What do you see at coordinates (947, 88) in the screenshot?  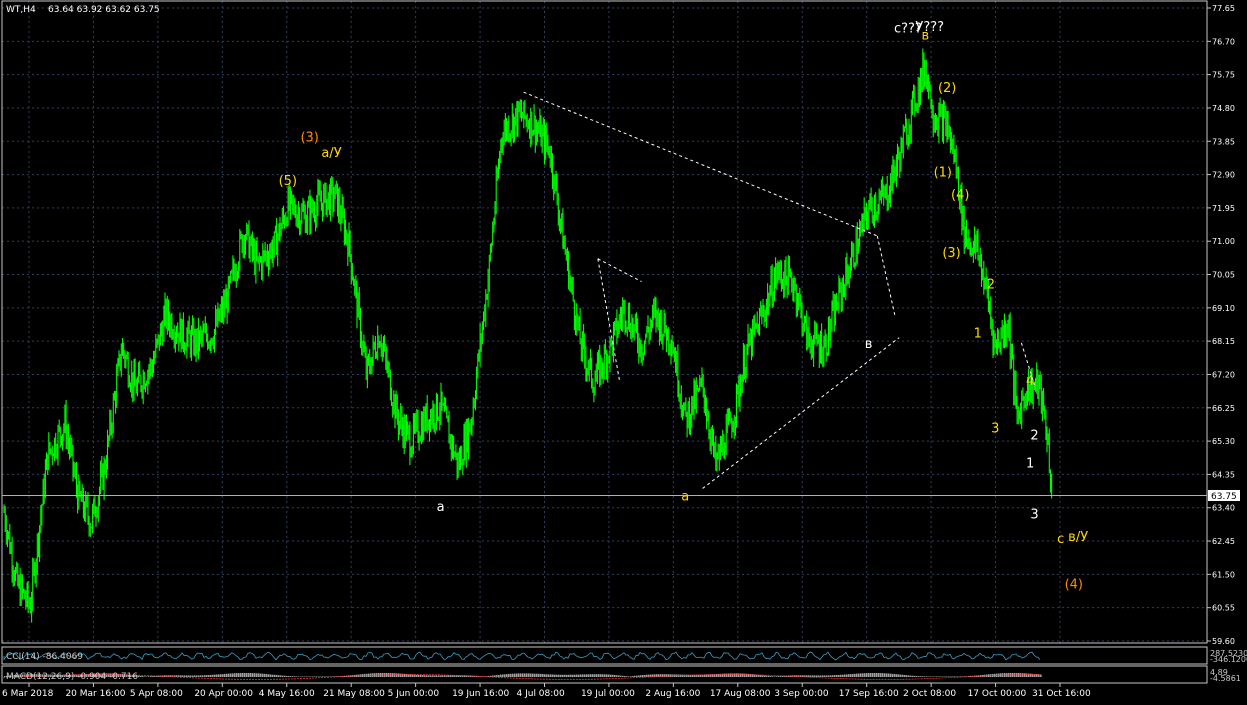 I see `wave-label: (2)` at bounding box center [947, 88].